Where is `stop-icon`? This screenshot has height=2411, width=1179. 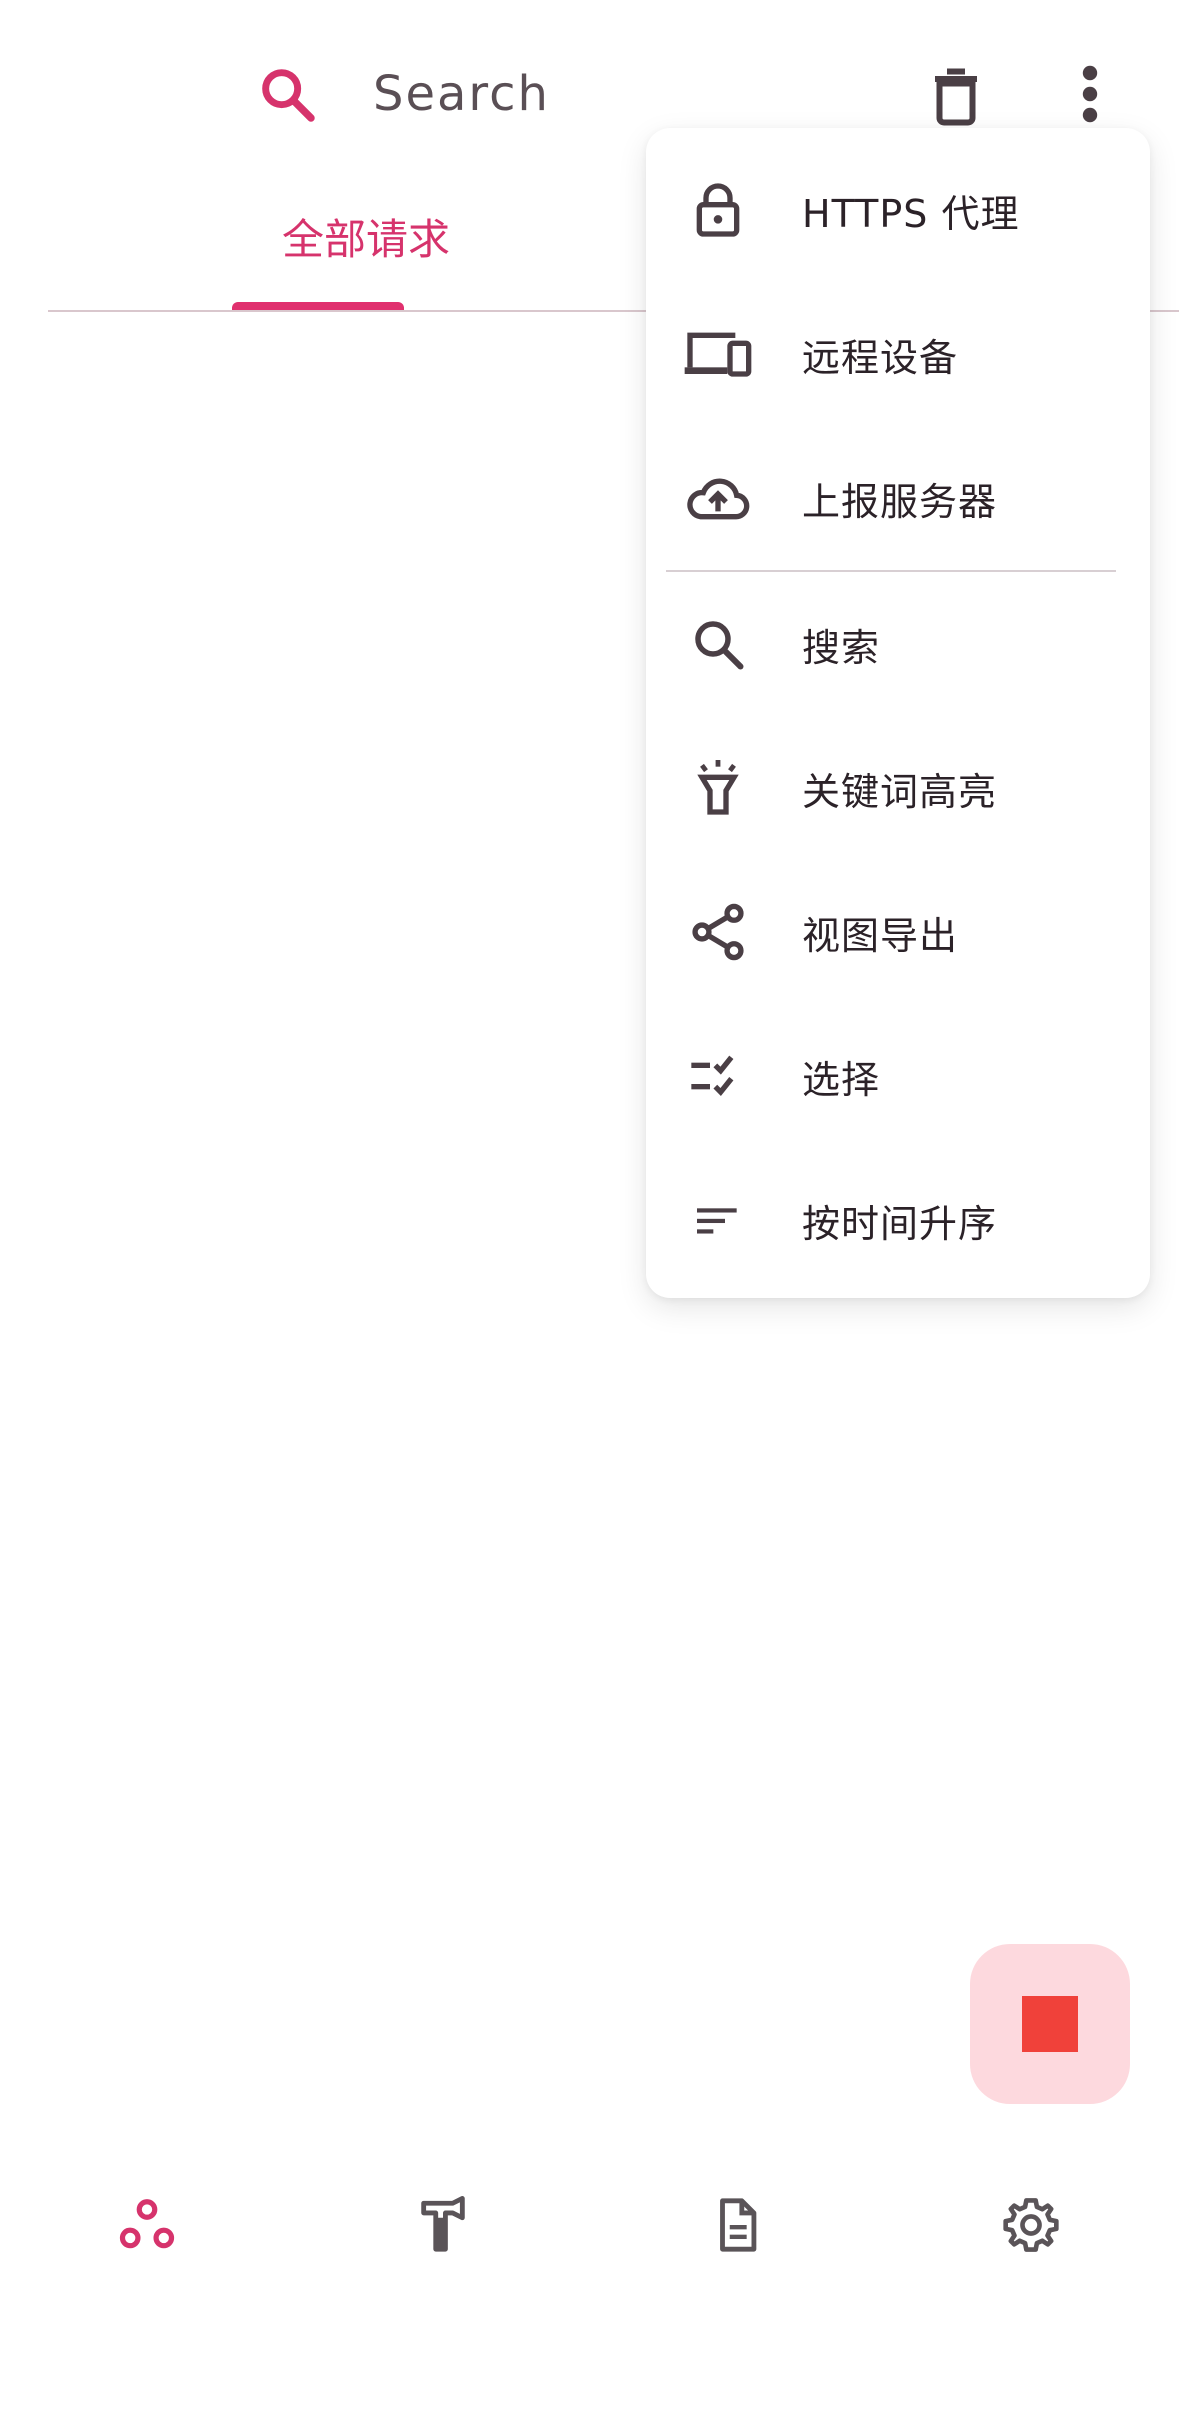
stop-icon is located at coordinates (1050, 2024).